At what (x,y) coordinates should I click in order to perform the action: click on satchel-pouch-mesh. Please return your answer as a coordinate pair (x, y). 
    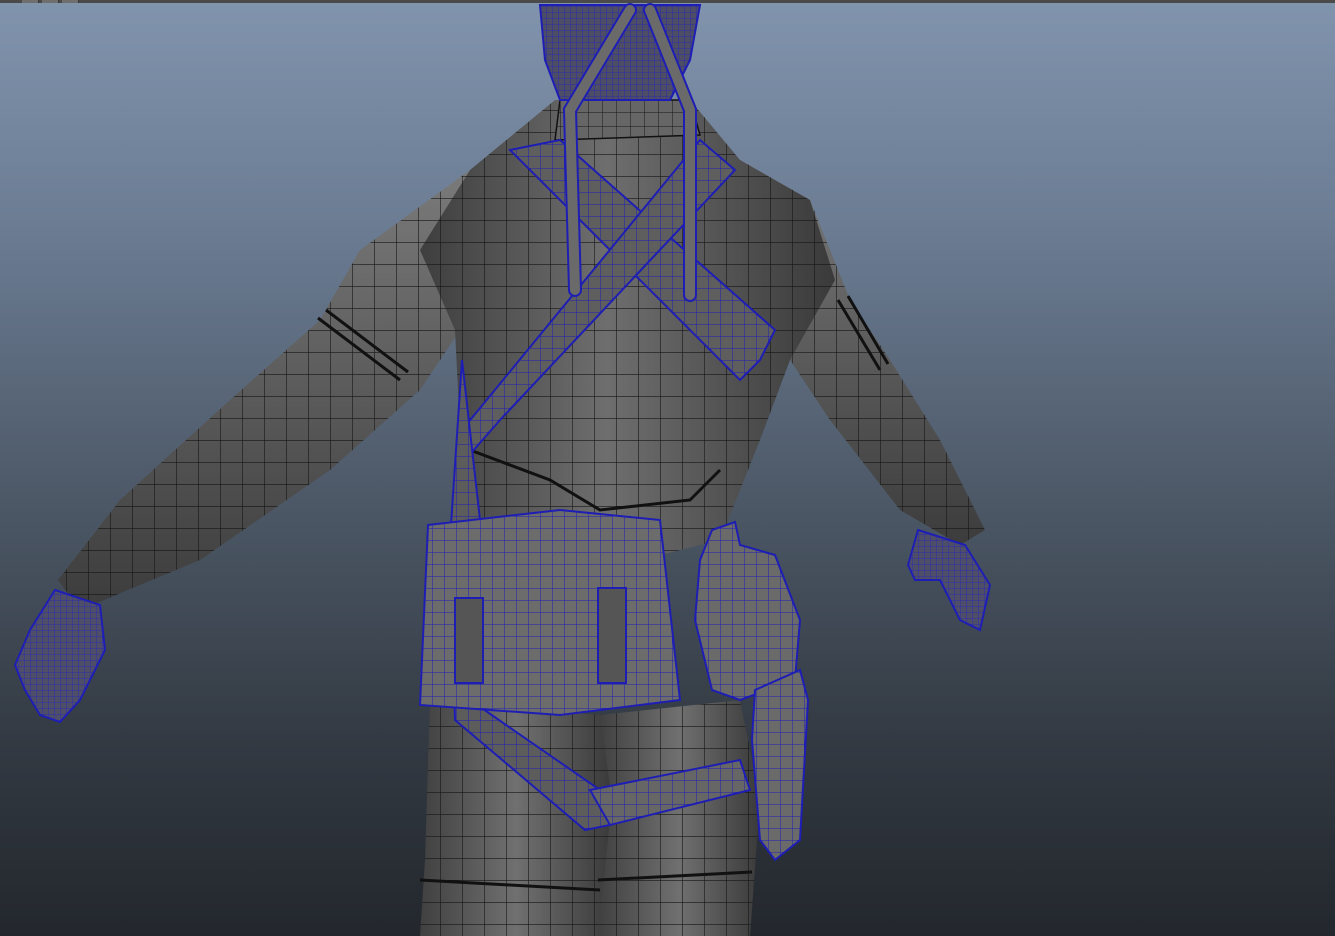
    Looking at the image, I should click on (550, 612).